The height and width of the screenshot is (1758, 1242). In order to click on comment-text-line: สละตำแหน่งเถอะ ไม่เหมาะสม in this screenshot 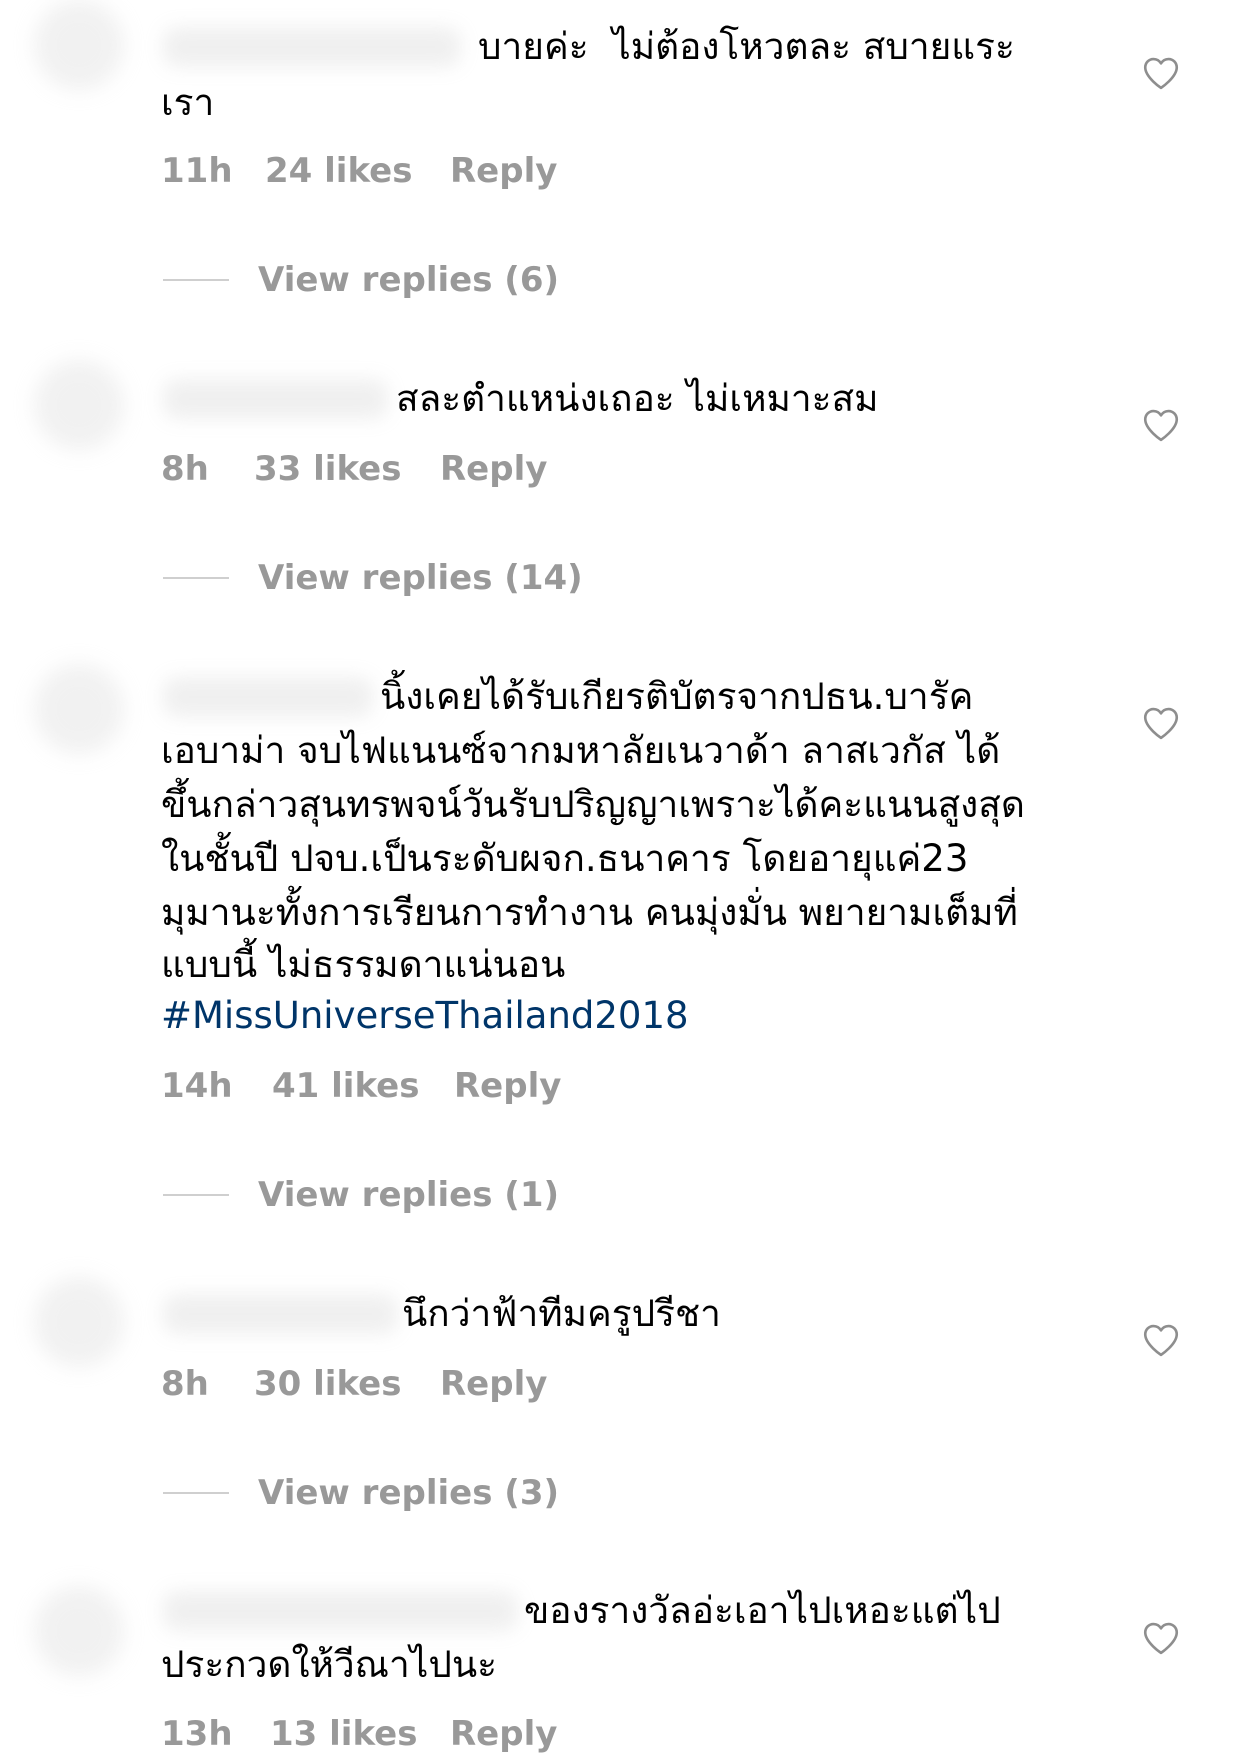, I will do `click(637, 398)`.